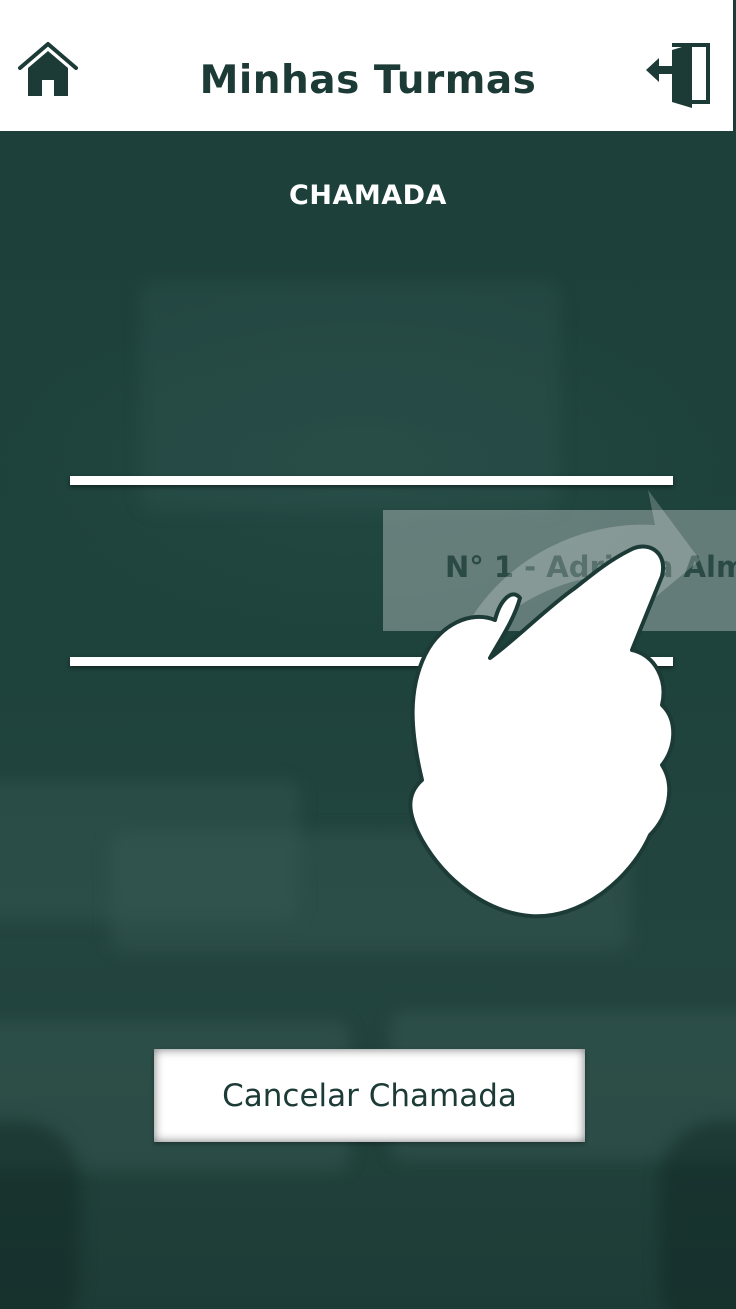 The height and width of the screenshot is (1309, 736). What do you see at coordinates (368, 195) in the screenshot?
I see `attendance-title: CHAMADA` at bounding box center [368, 195].